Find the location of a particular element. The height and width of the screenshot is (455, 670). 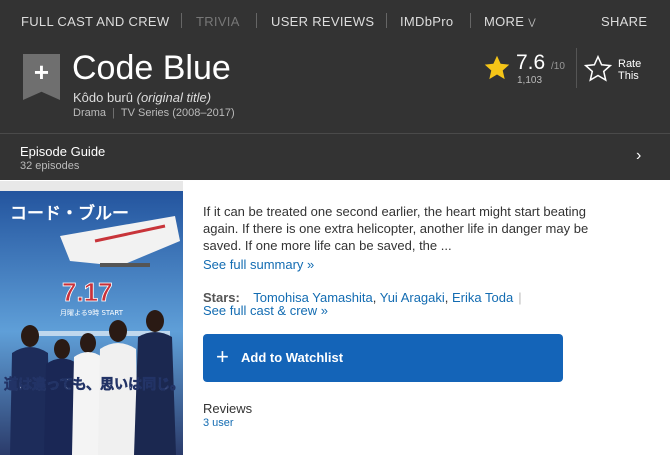

add-to-watchlist-label: Add to Watchlist is located at coordinates (292, 357).